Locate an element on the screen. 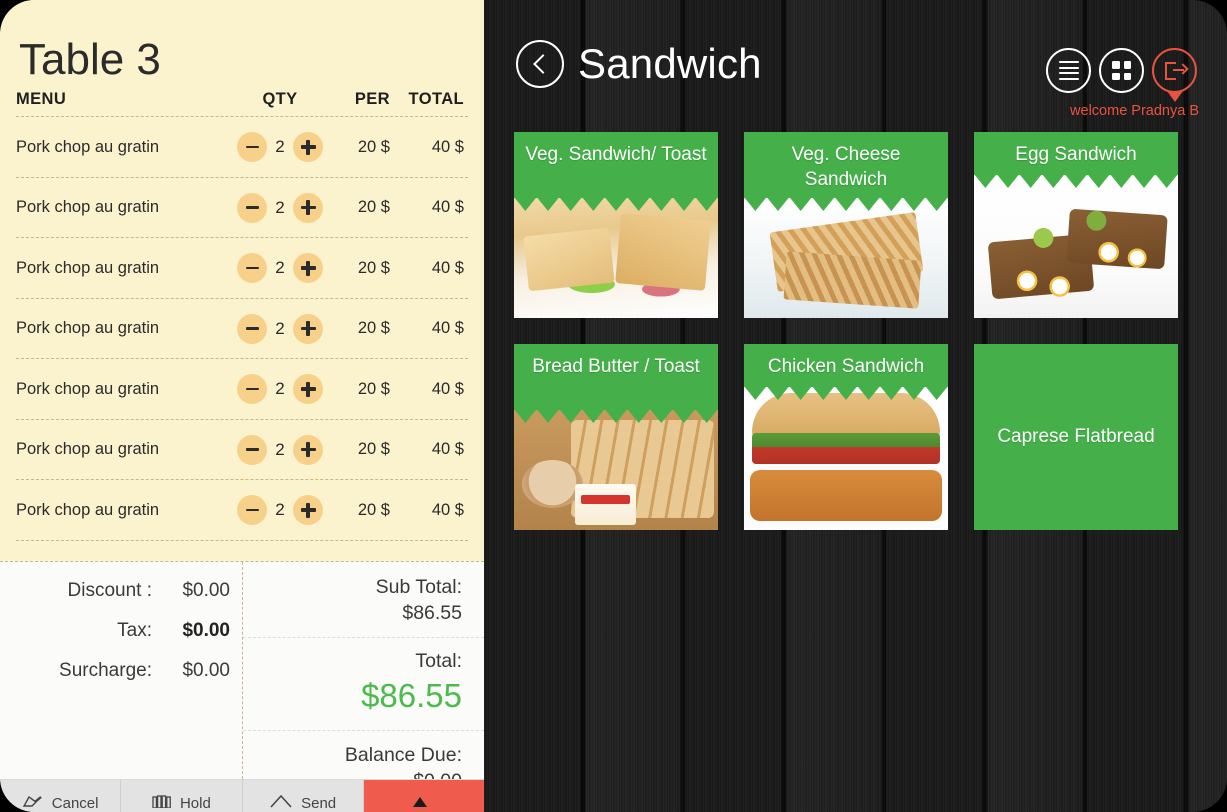  chevron-left-icon is located at coordinates (542, 64).